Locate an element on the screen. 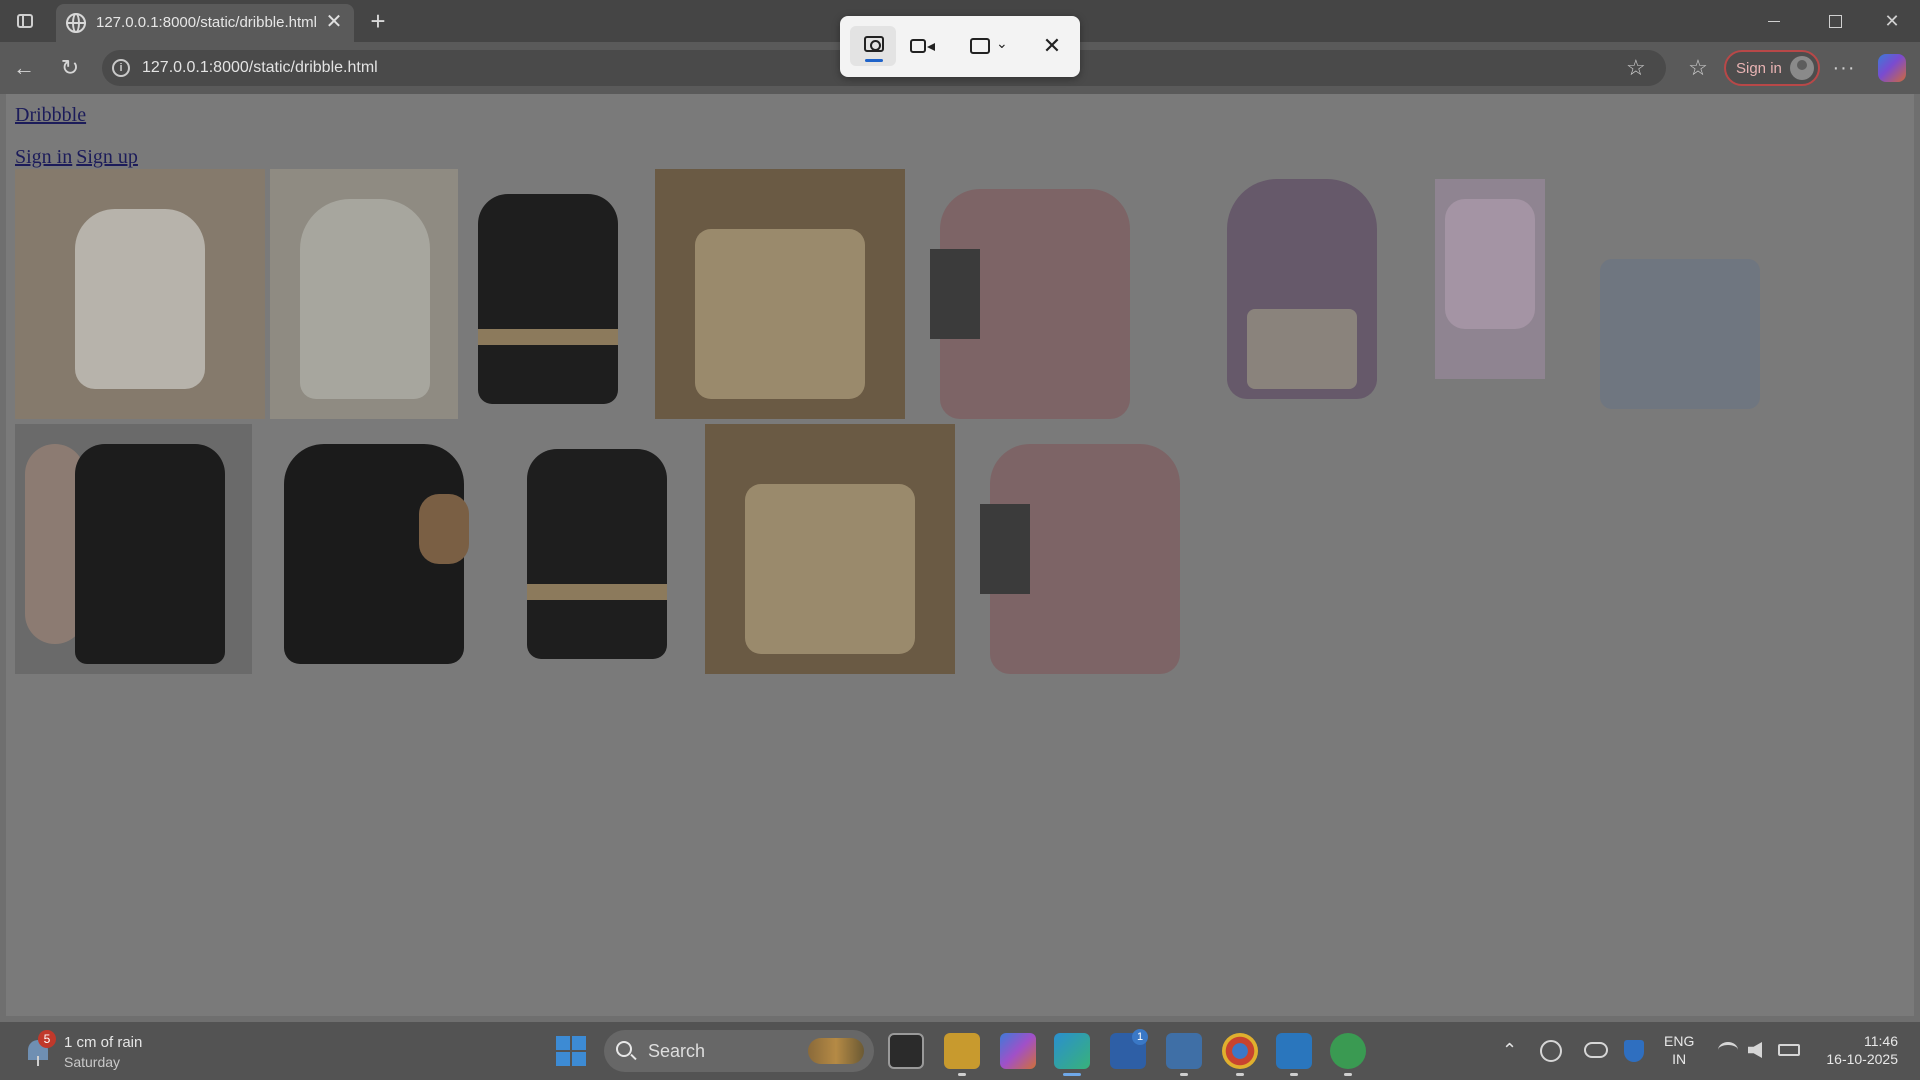 Image resolution: width=1920 pixels, height=1080 pixels. weather-badge: 5 is located at coordinates (47, 1039).